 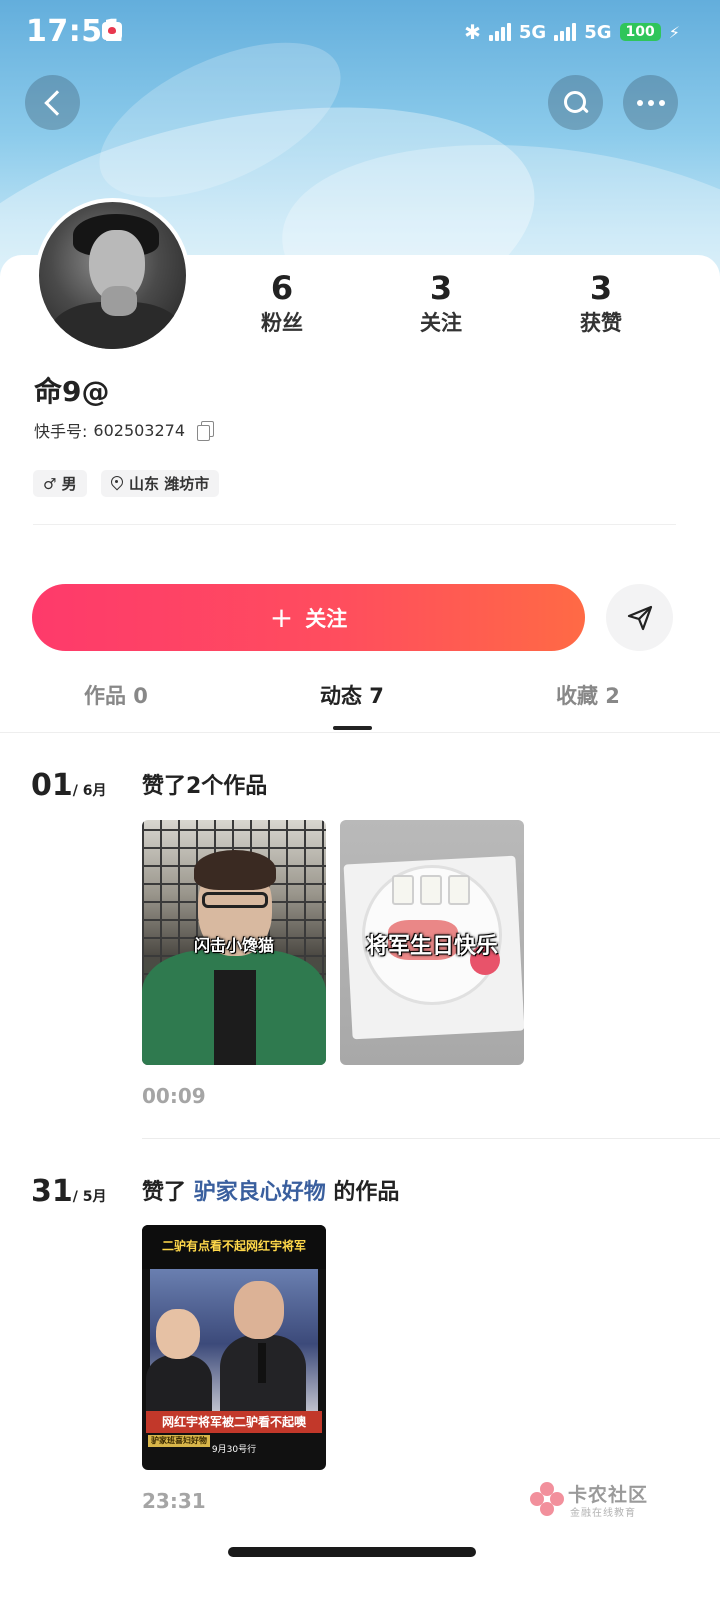 What do you see at coordinates (352, 1552) in the screenshot?
I see `home-indicator` at bounding box center [352, 1552].